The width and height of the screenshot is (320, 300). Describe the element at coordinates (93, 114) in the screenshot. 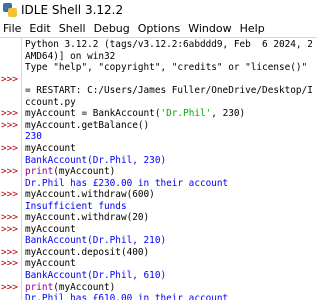

I see `code-segment: myAccount = BankAccount(` at that location.